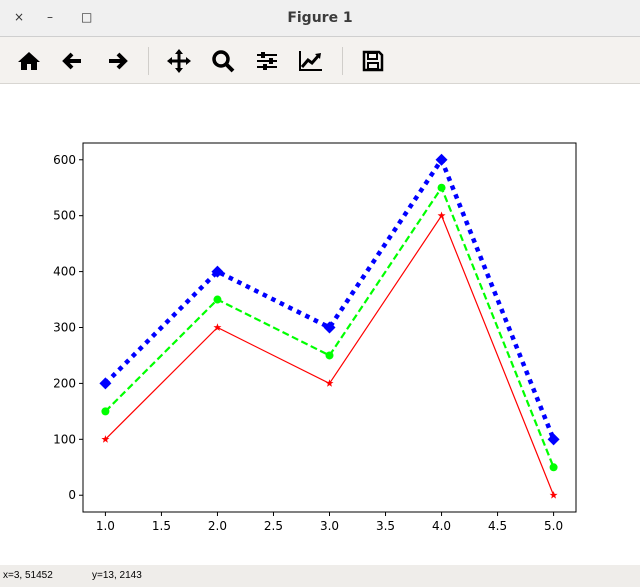 The image size is (640, 587). I want to click on save-icon, so click(373, 61).